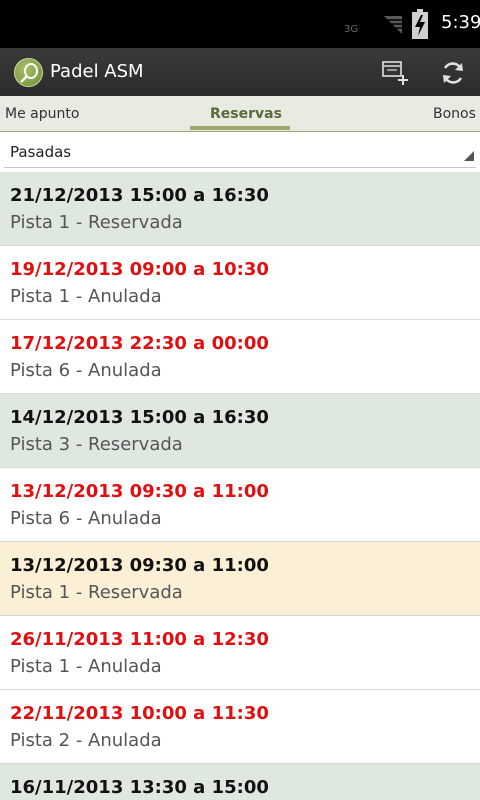 The image size is (480, 800). Describe the element at coordinates (139, 195) in the screenshot. I see `reservation-datetime: 21/12/2013 15:00 a 16:30` at that location.